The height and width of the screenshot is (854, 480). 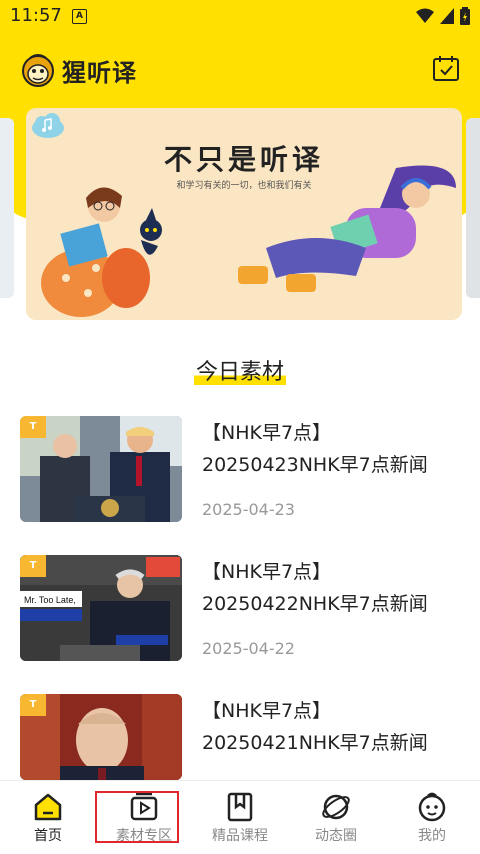 I want to click on news-title-line2: 20250421NHK早7点新闻, so click(x=315, y=743).